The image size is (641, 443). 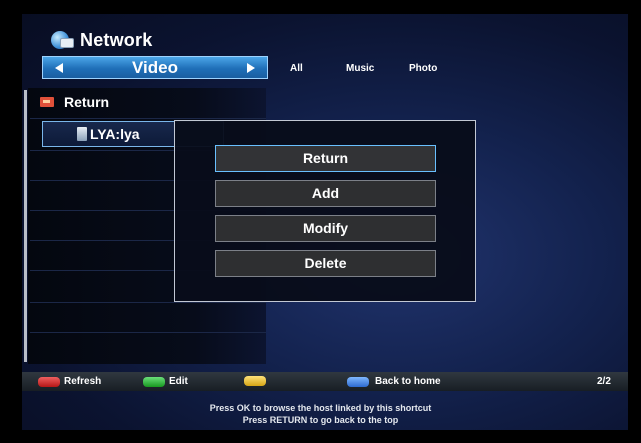 What do you see at coordinates (49, 381) in the screenshot?
I see `red-key-icon` at bounding box center [49, 381].